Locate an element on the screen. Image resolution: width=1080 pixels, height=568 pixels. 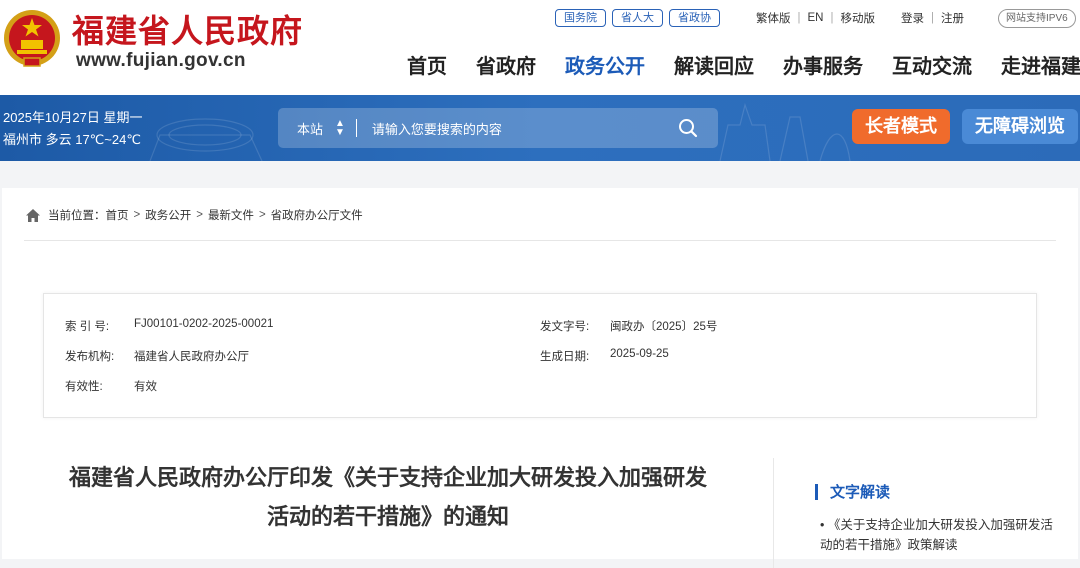
top-links: 国务院 省人大 省政协 is located at coordinates (637, 18).